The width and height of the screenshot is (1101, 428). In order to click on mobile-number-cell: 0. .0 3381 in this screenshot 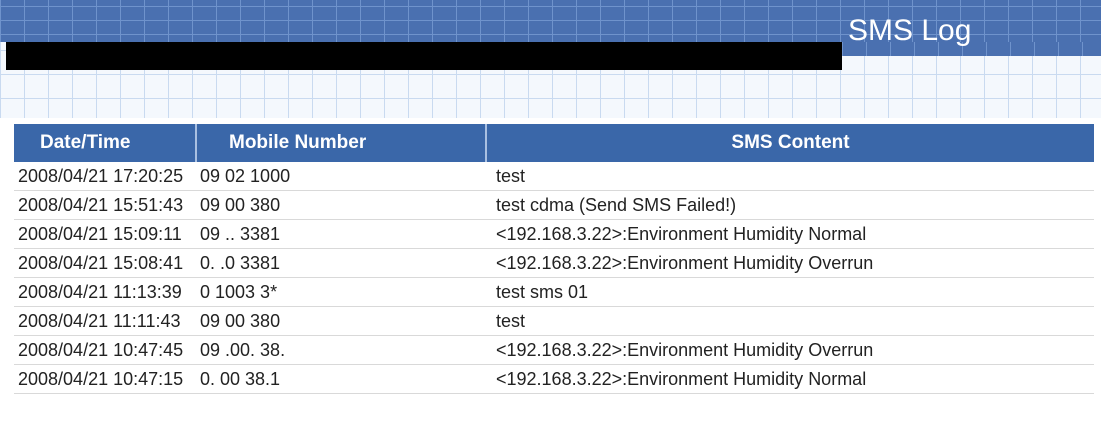, I will do `click(341, 263)`.